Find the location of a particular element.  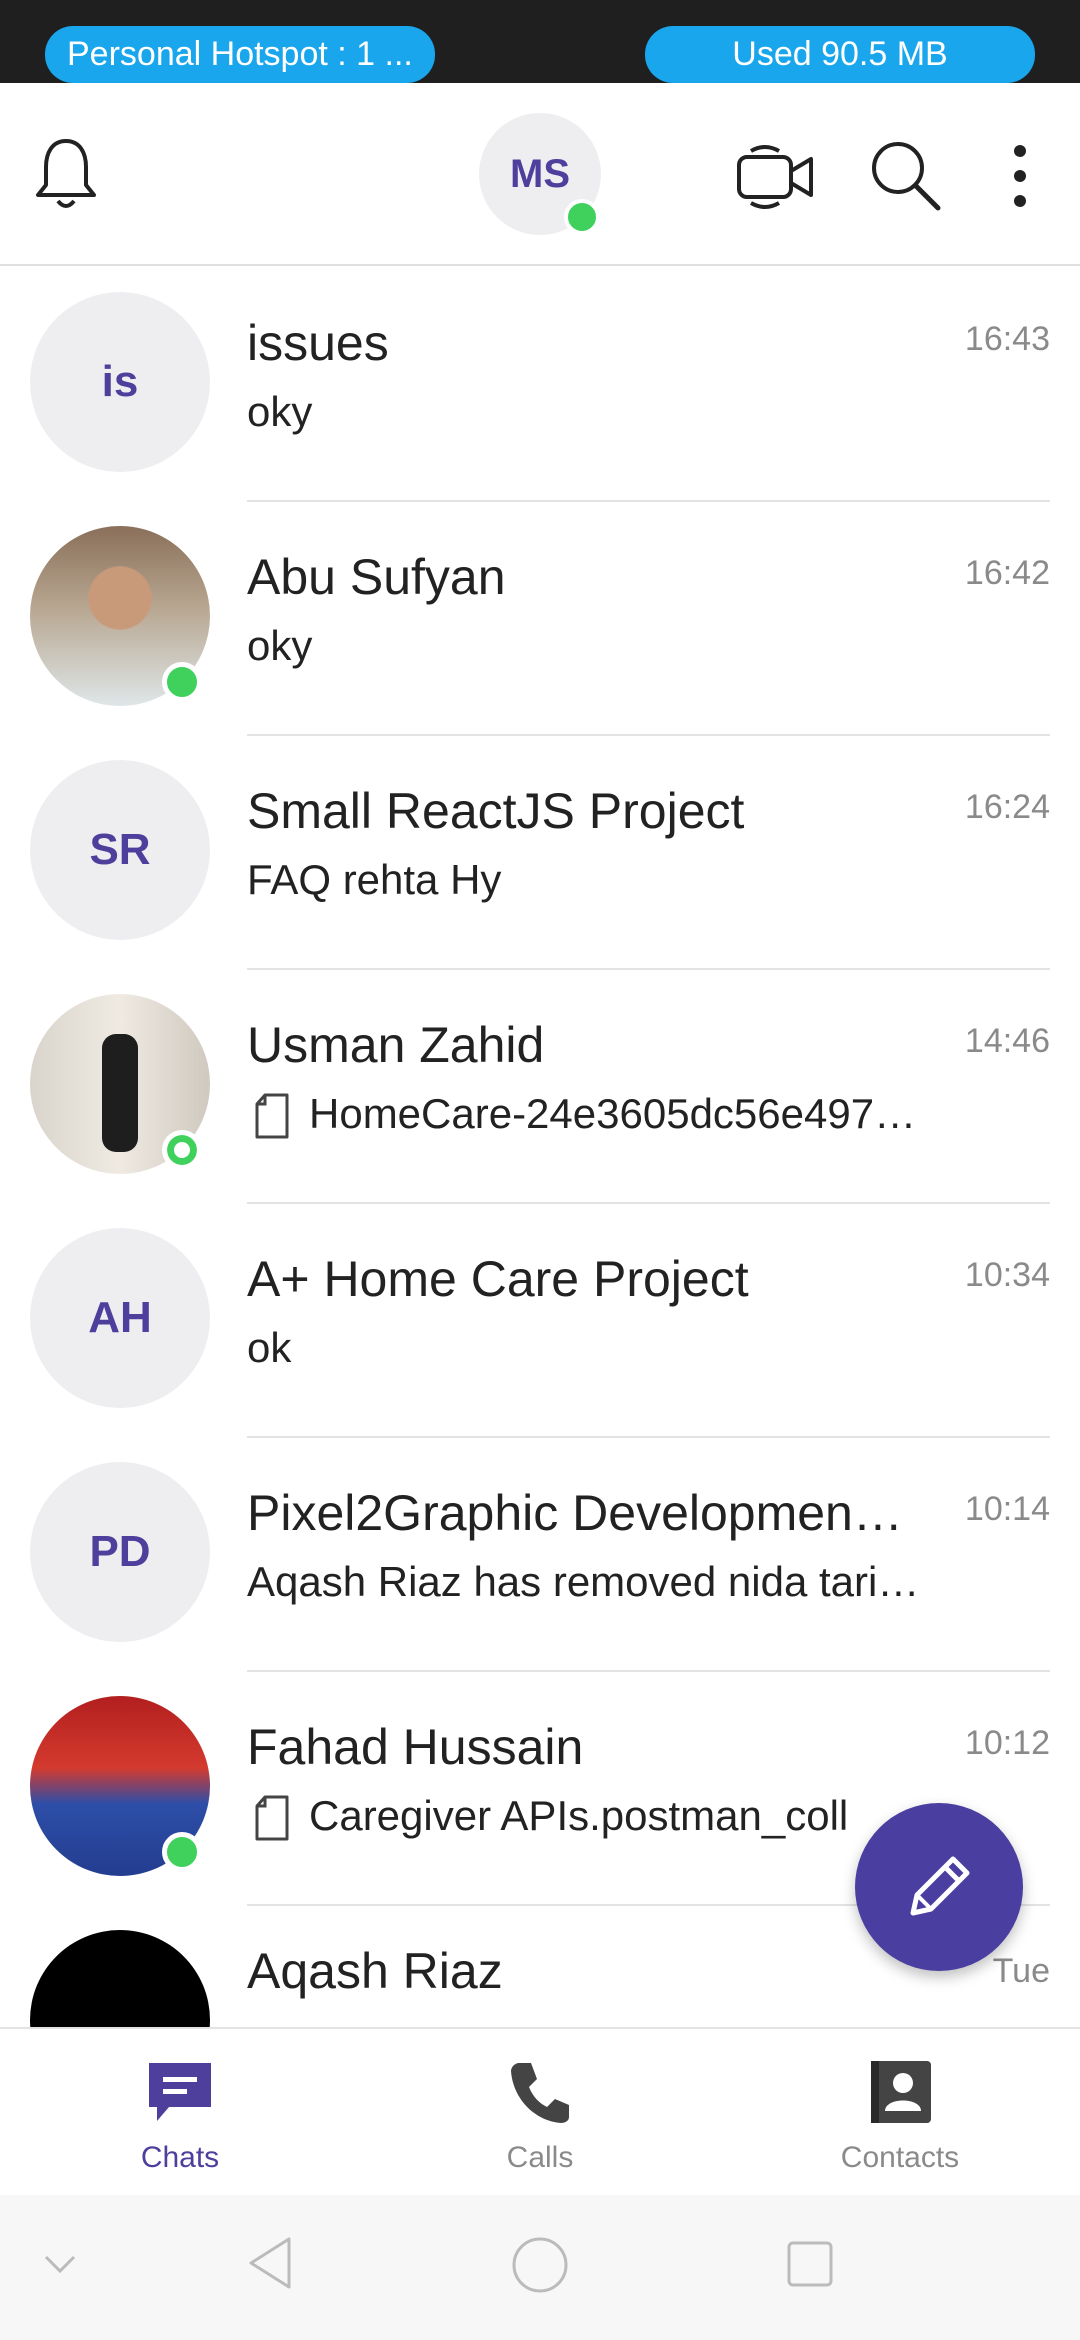

message-time: 16:24 is located at coordinates (1007, 807).